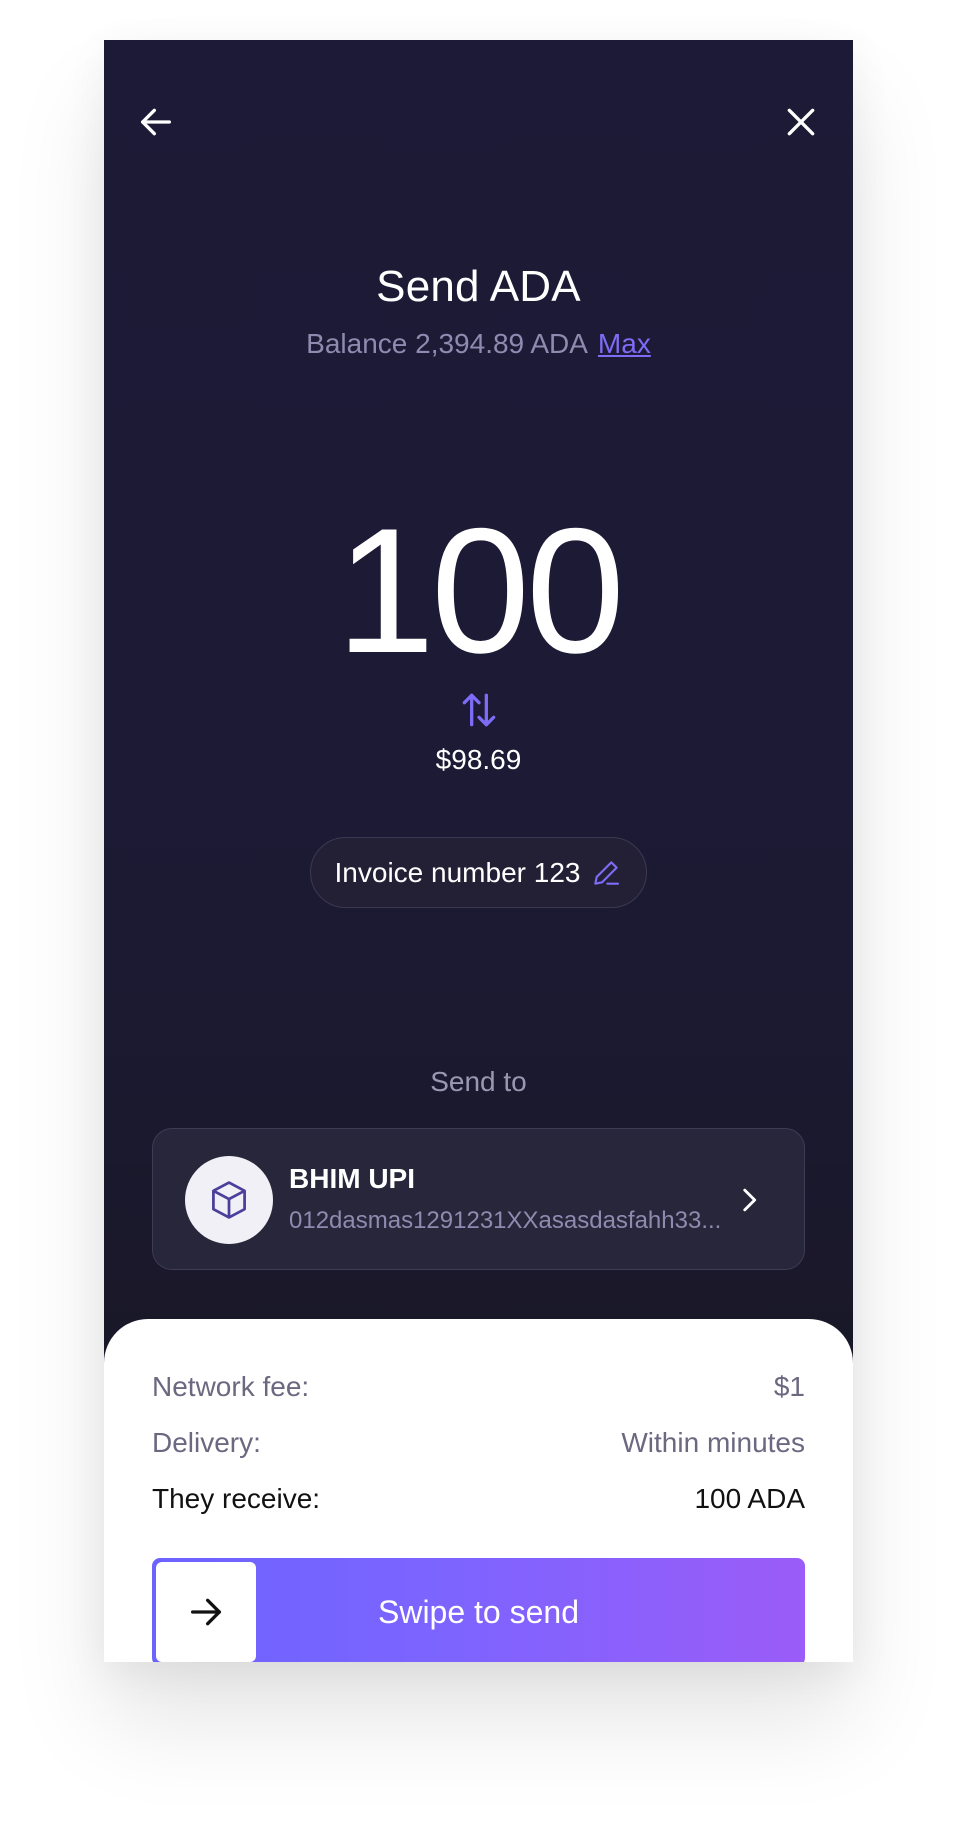 This screenshot has width=958, height=1832. I want to click on swipe-handle, so click(206, 1612).